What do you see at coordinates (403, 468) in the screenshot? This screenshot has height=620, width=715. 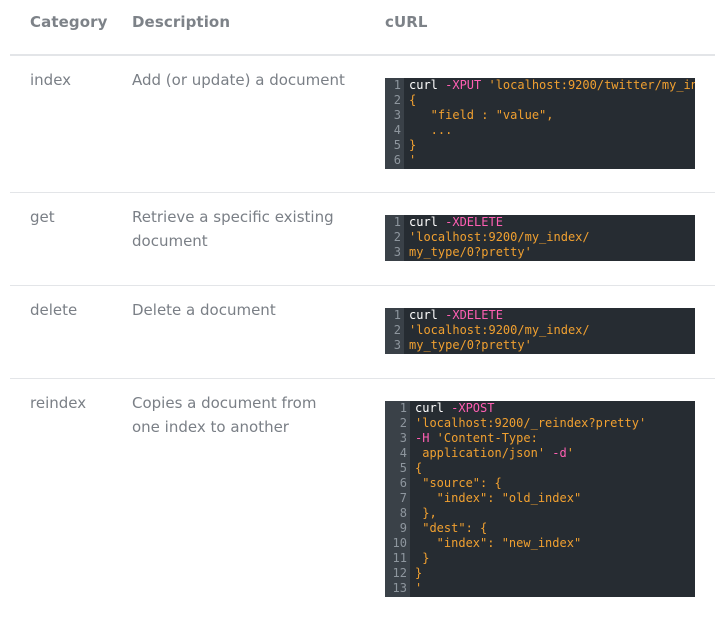 I see `line-number: 5` at bounding box center [403, 468].